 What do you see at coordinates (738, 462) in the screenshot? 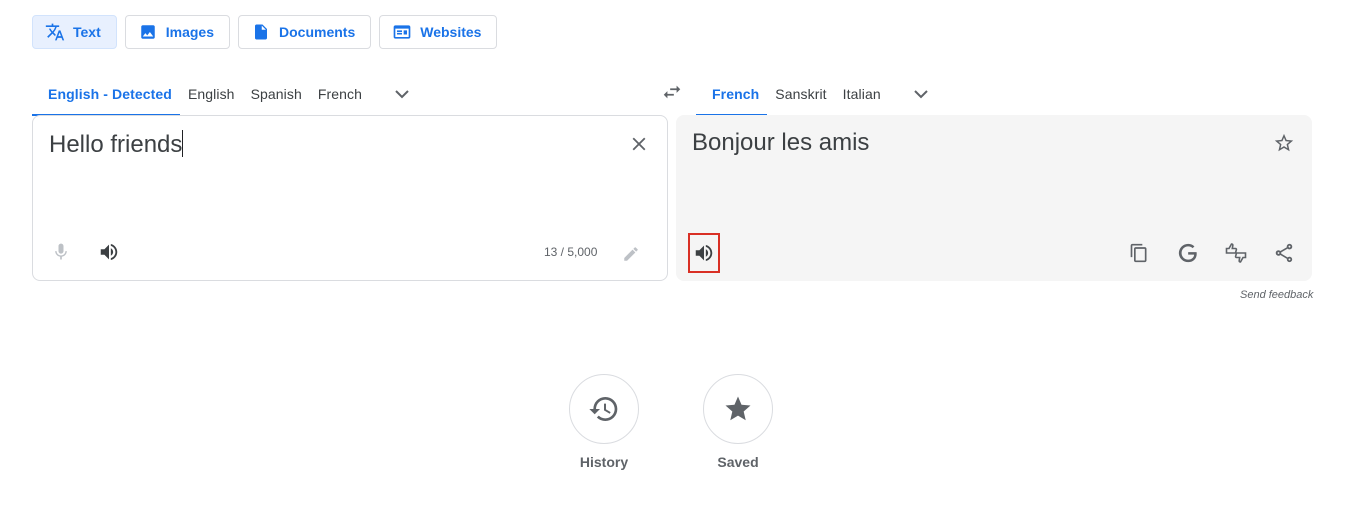
I see `saved-label: Saved` at bounding box center [738, 462].